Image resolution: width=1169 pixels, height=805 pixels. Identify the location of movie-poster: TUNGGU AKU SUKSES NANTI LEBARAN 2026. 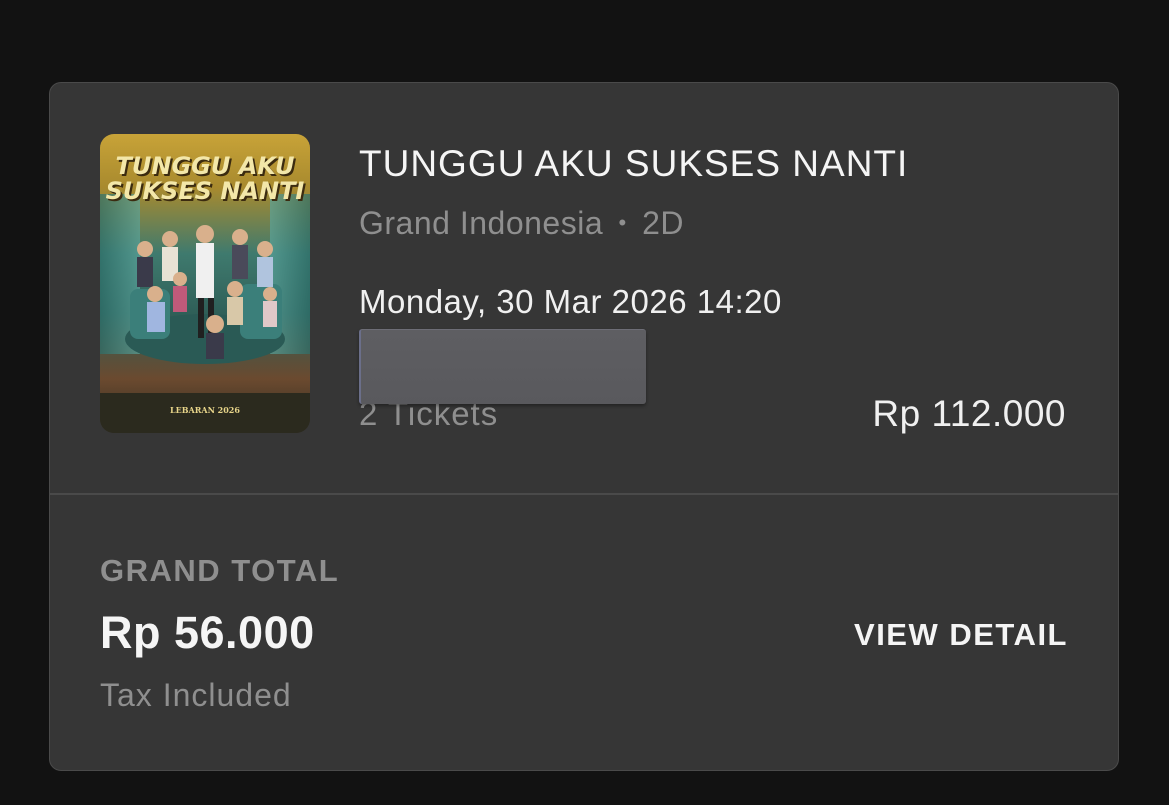
(205, 283).